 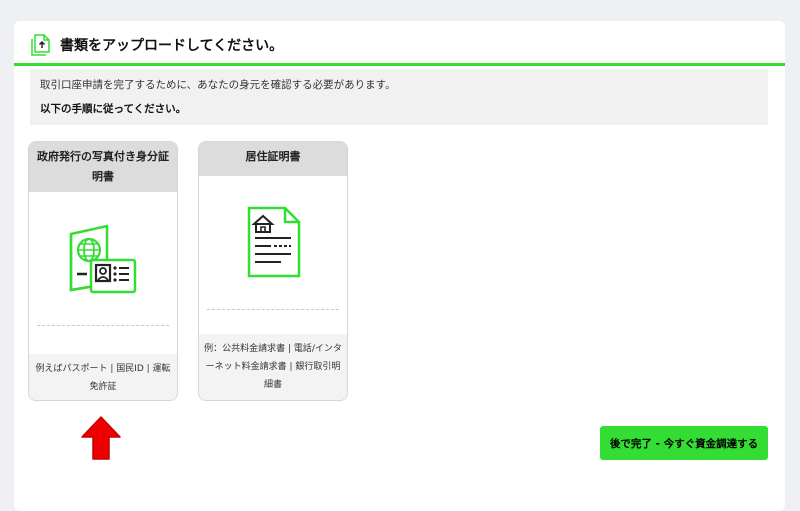 I want to click on upload-file-icon, so click(x=41, y=45).